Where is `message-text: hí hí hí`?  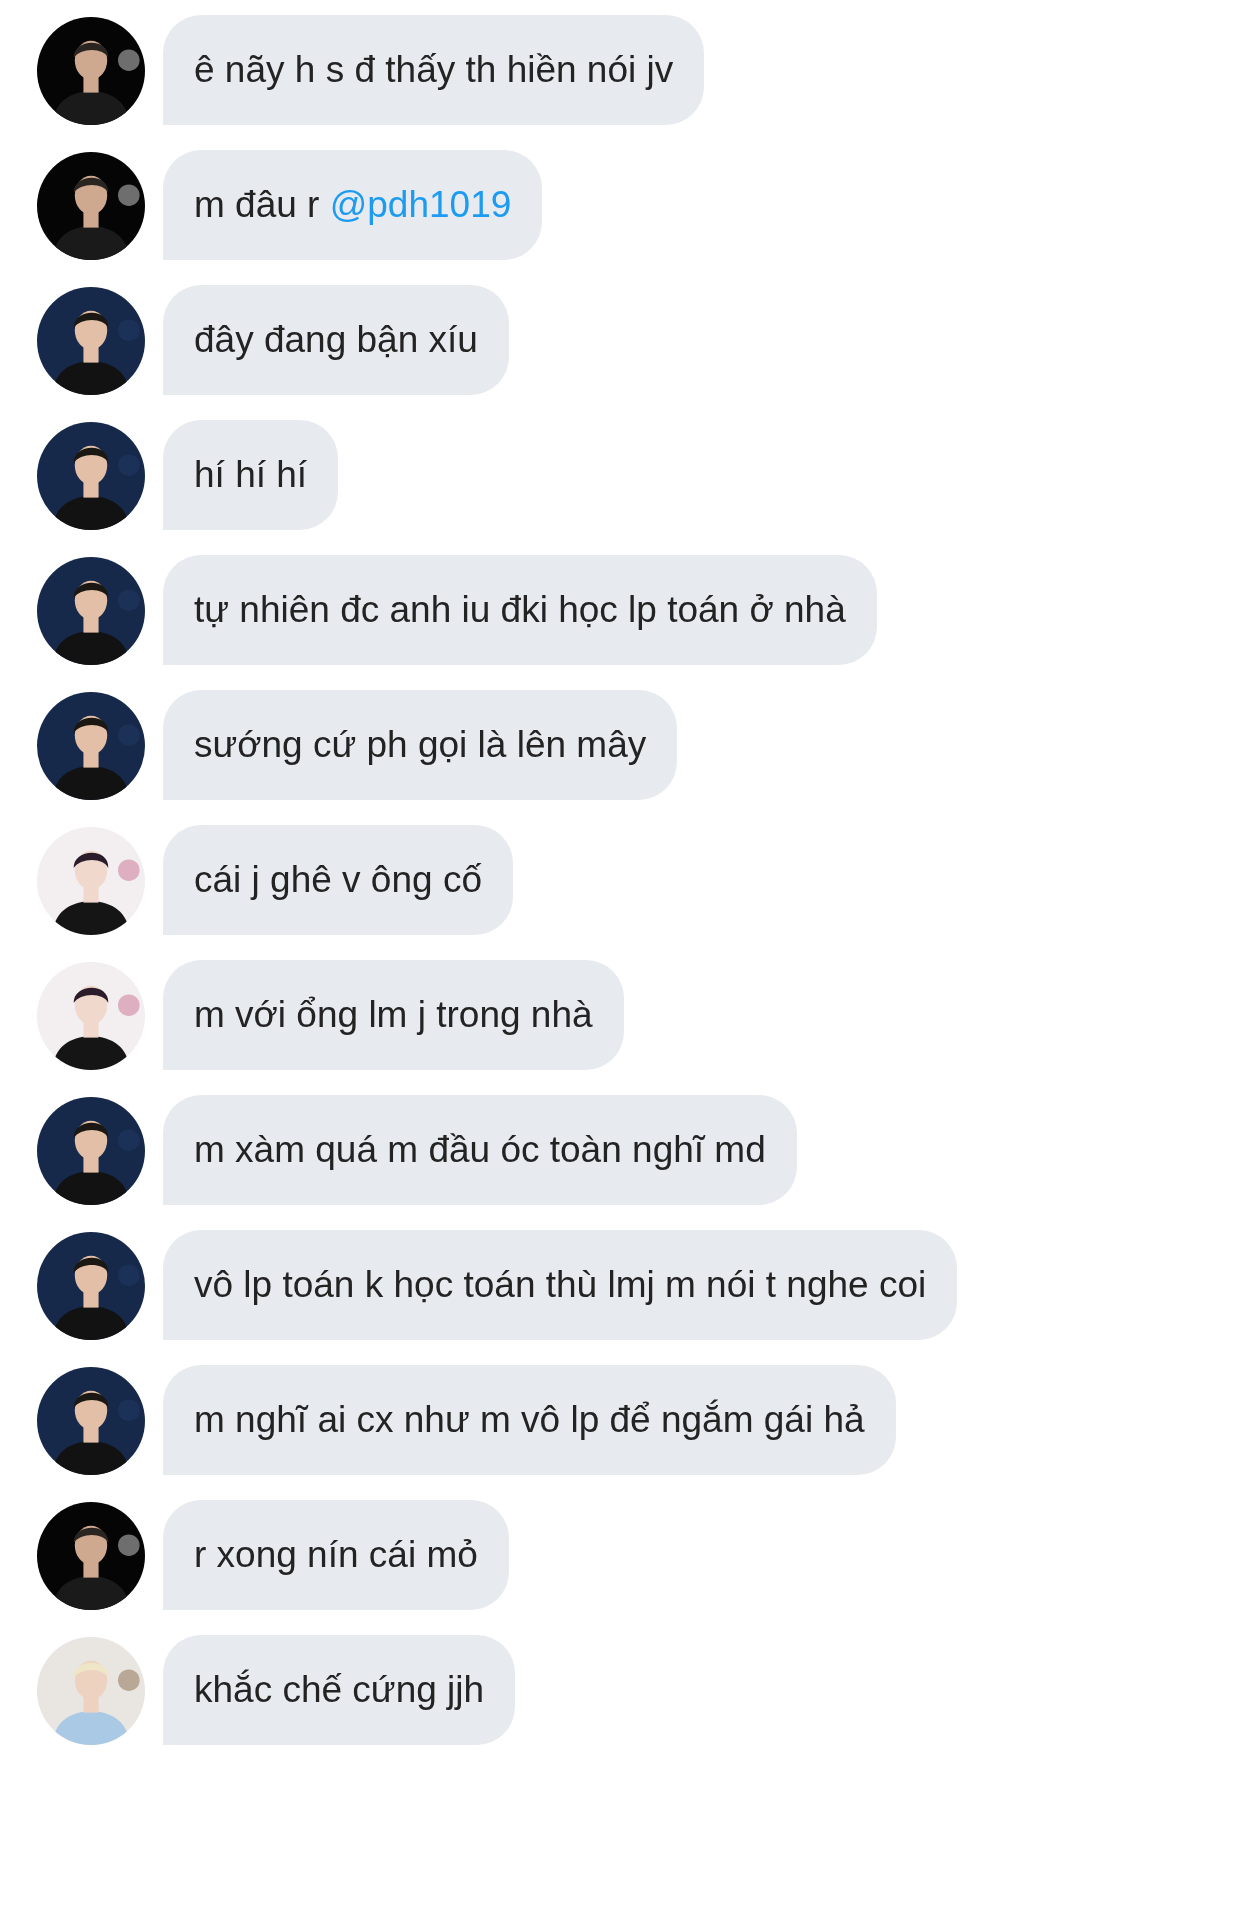
message-text: hí hí hí is located at coordinates (251, 475).